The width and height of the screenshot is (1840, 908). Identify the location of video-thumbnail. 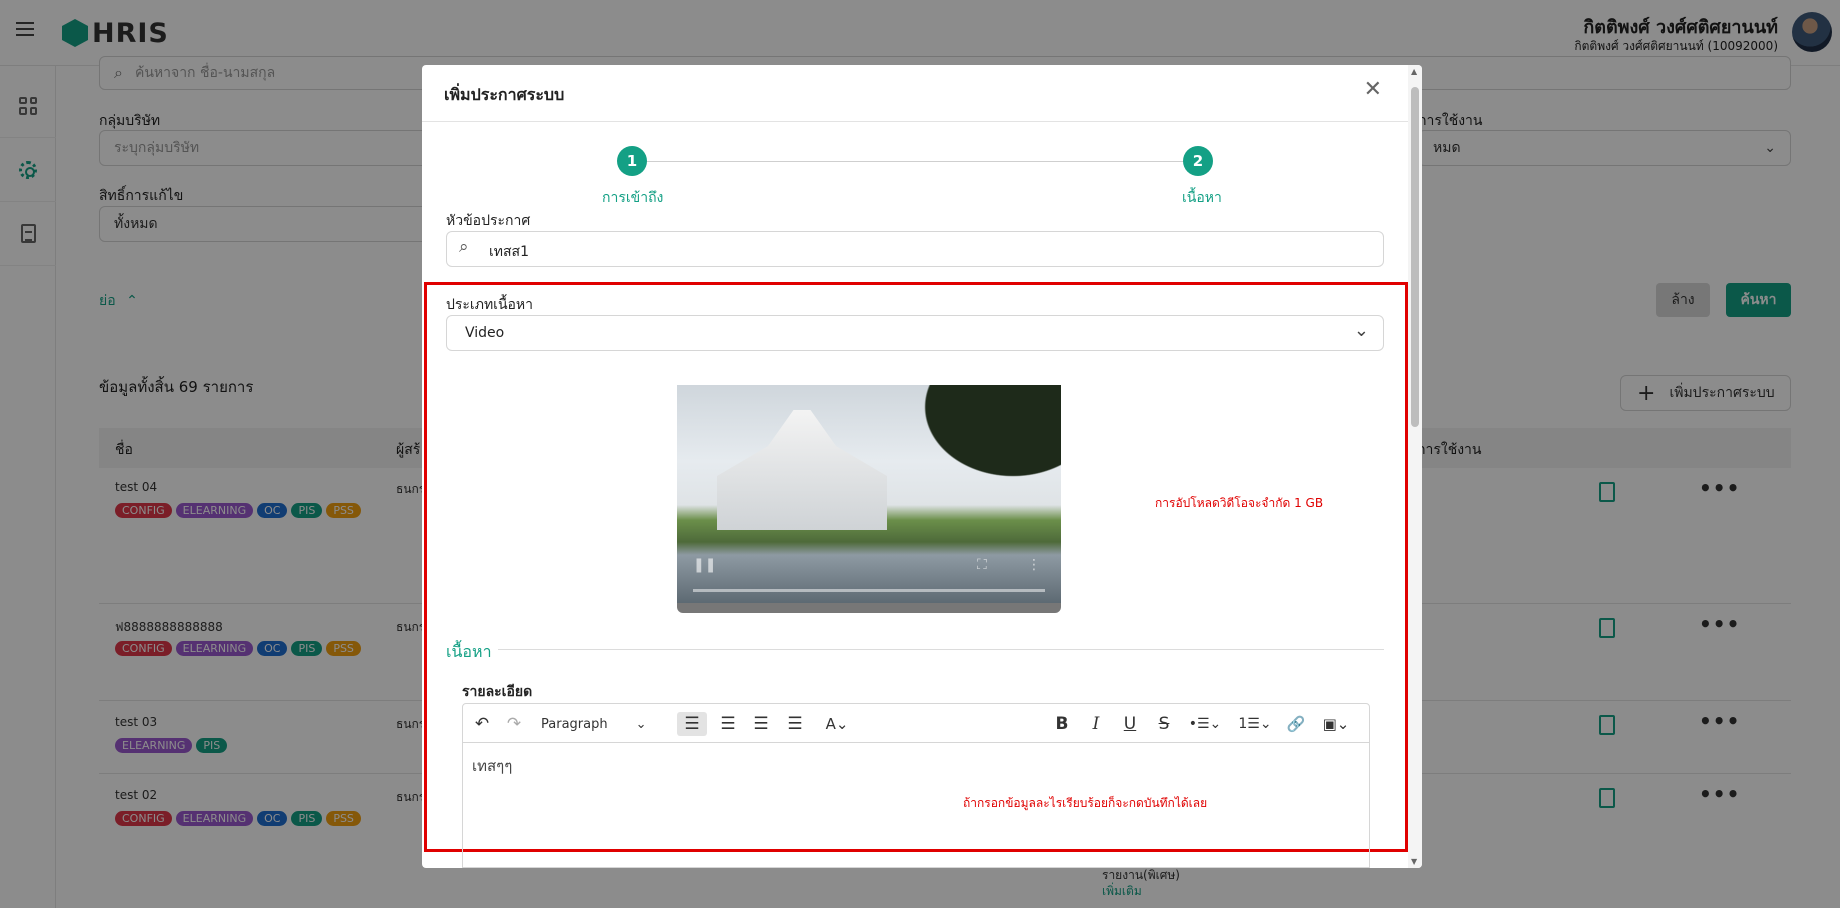
(869, 494).